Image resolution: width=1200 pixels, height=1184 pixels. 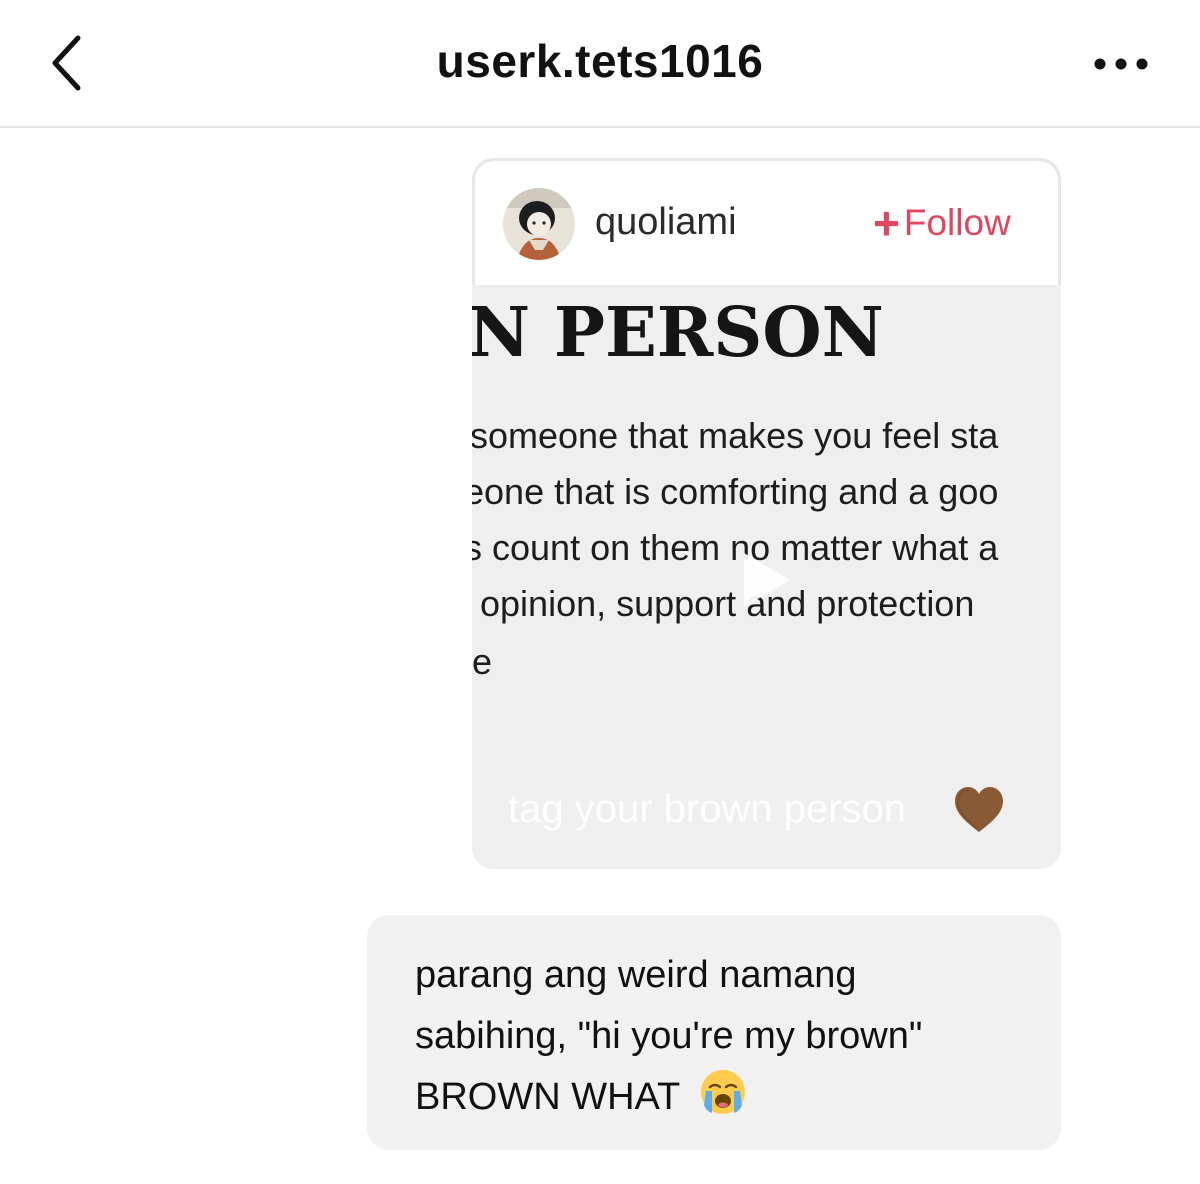 I want to click on message-line: sabihing, "hi you're my brown", so click(x=669, y=1036).